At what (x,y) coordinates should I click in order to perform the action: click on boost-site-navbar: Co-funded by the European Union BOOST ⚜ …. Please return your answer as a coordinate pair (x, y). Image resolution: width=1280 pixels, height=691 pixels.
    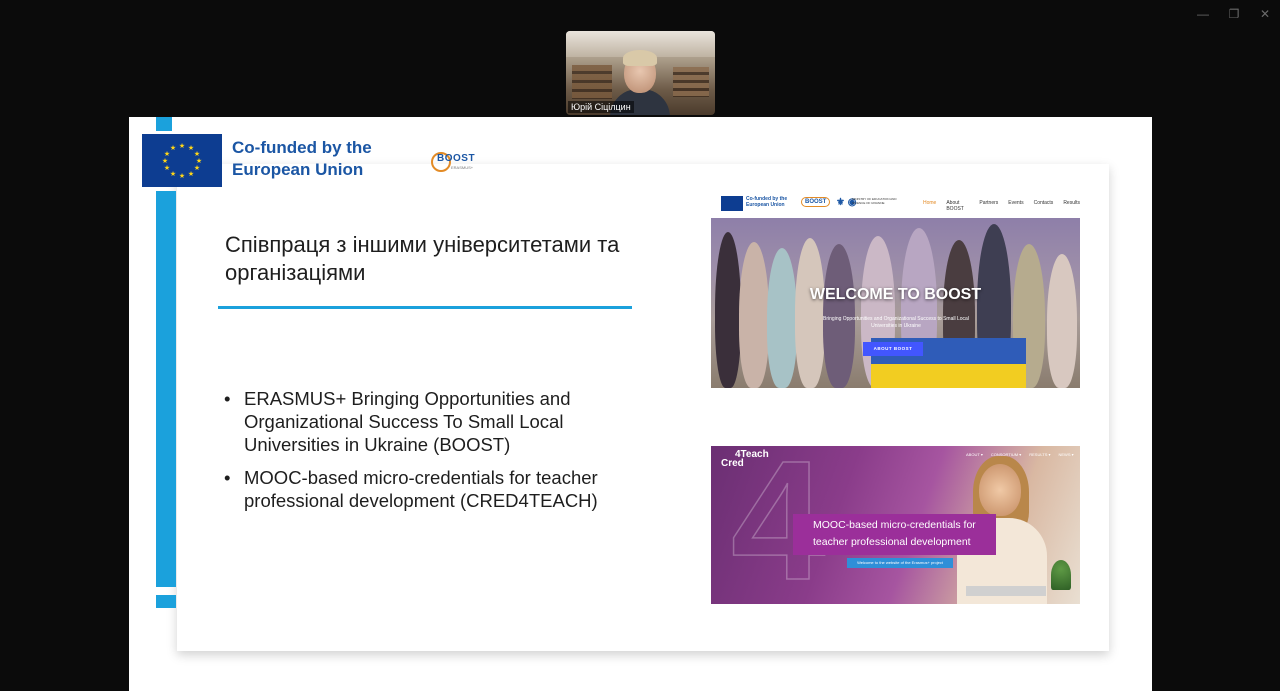
    Looking at the image, I should click on (895, 203).